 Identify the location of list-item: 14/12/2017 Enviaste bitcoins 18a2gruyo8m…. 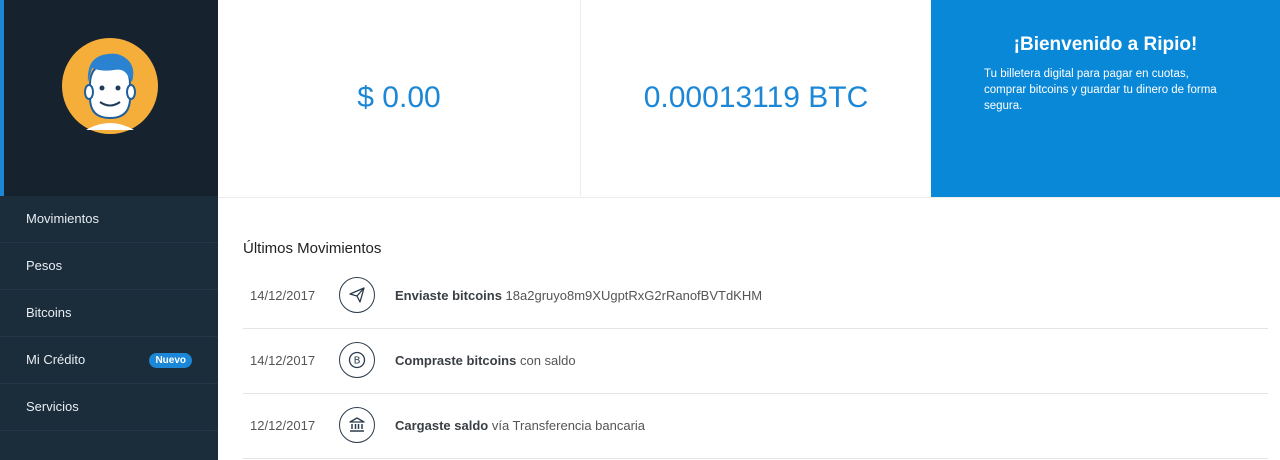
(755, 296).